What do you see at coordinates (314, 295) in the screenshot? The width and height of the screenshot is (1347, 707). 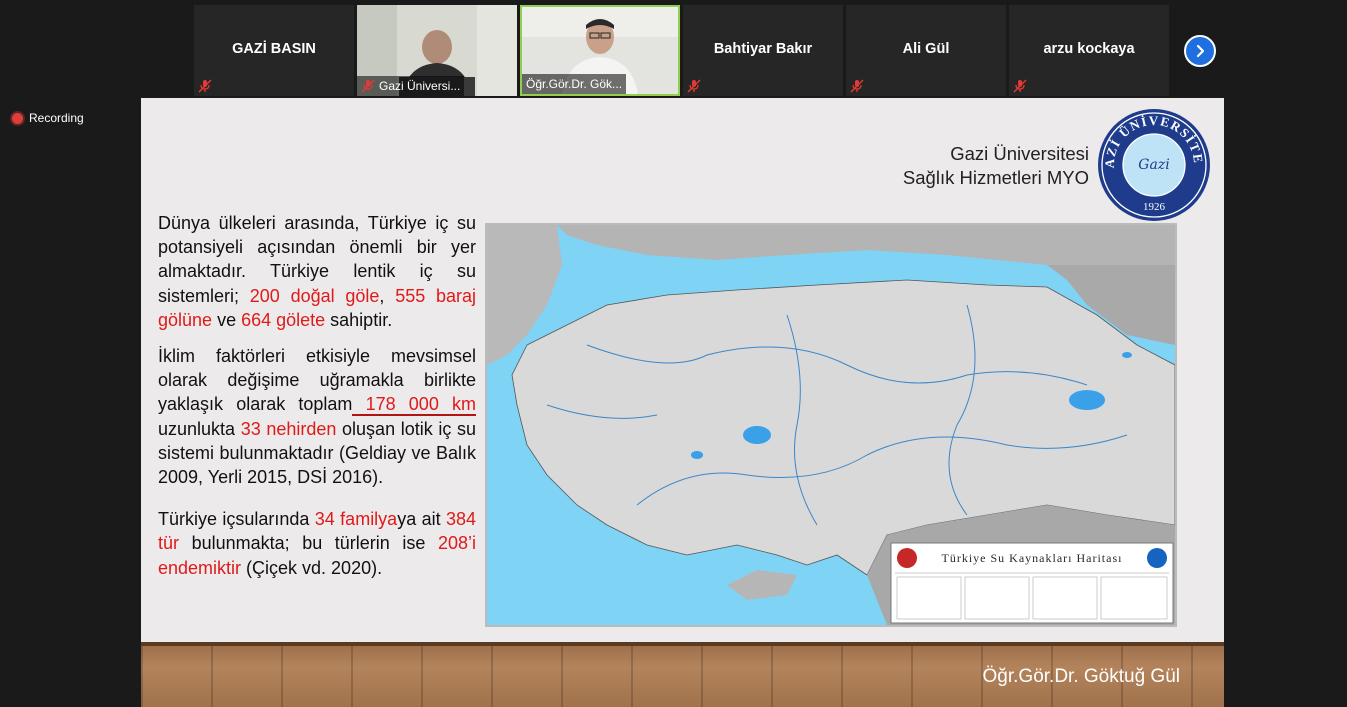 I see `highlight-text: 200 doğal göle` at bounding box center [314, 295].